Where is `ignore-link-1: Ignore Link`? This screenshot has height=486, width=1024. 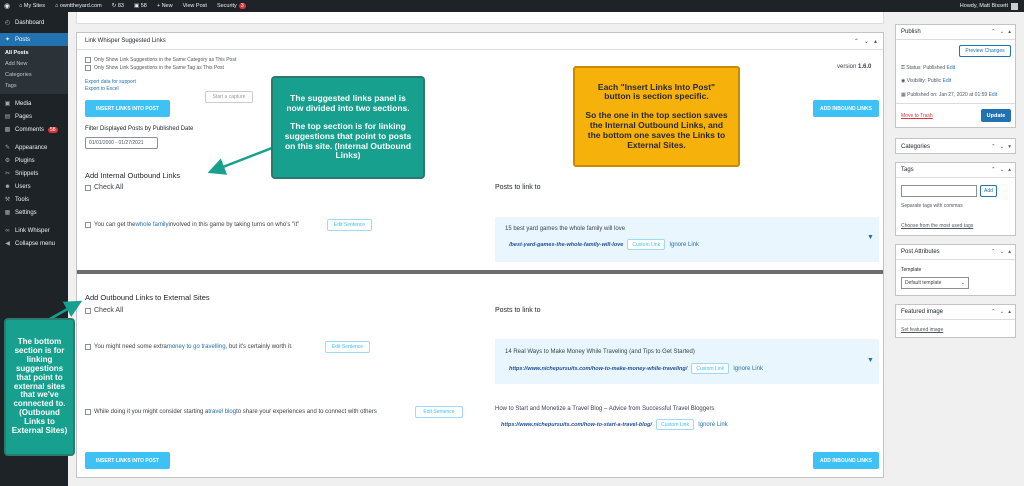 ignore-link-1: Ignore Link is located at coordinates (684, 245).